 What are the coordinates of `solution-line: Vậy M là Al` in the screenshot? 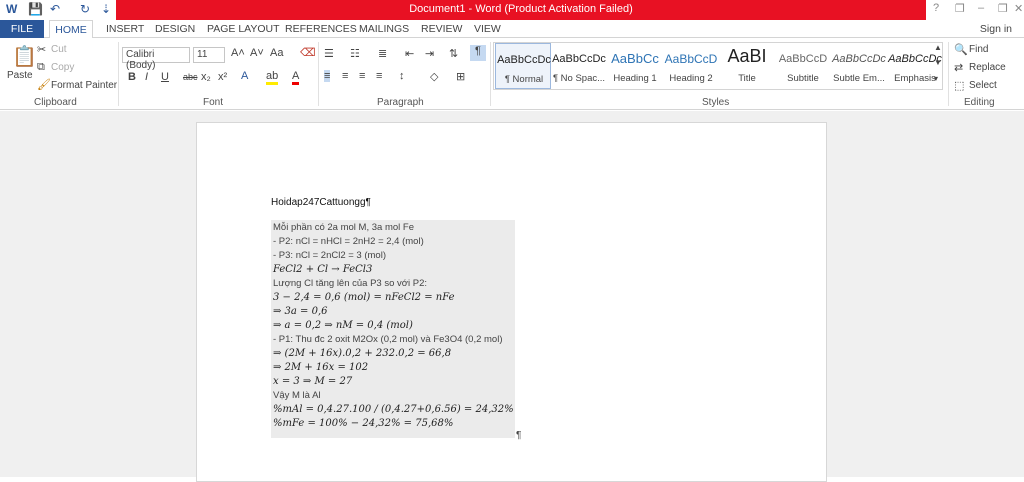 It's located at (297, 395).